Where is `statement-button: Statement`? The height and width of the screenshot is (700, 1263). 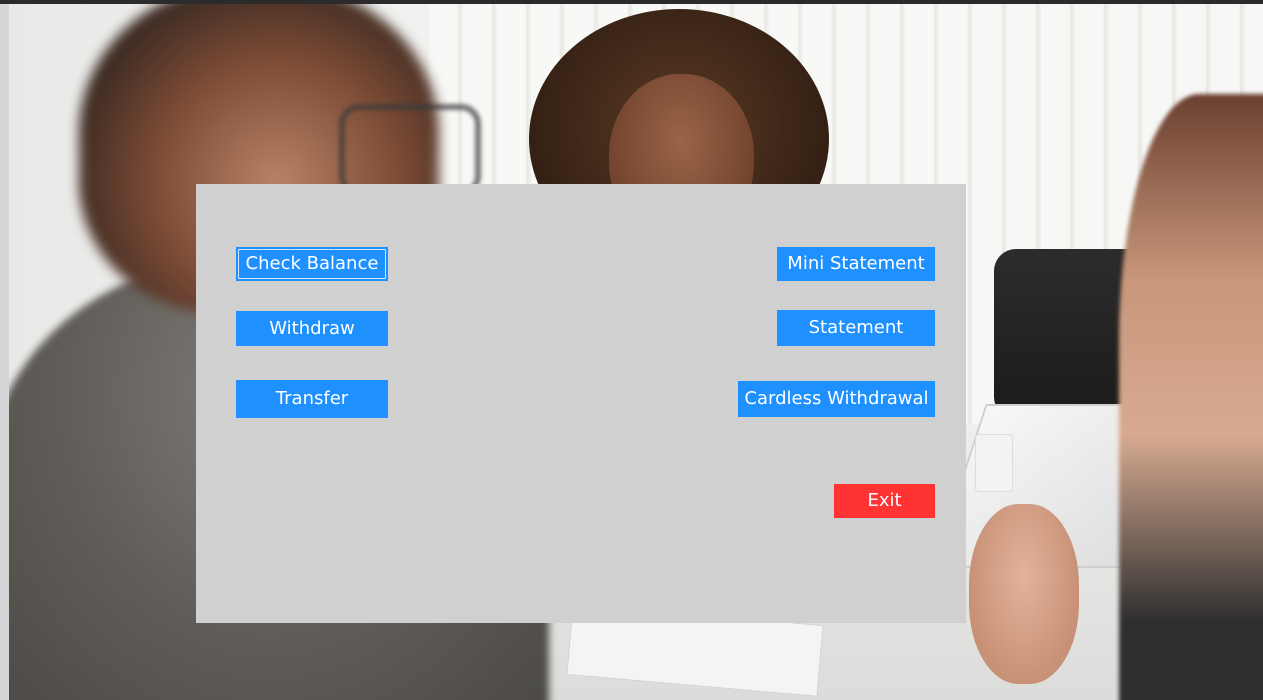 statement-button: Statement is located at coordinates (856, 328).